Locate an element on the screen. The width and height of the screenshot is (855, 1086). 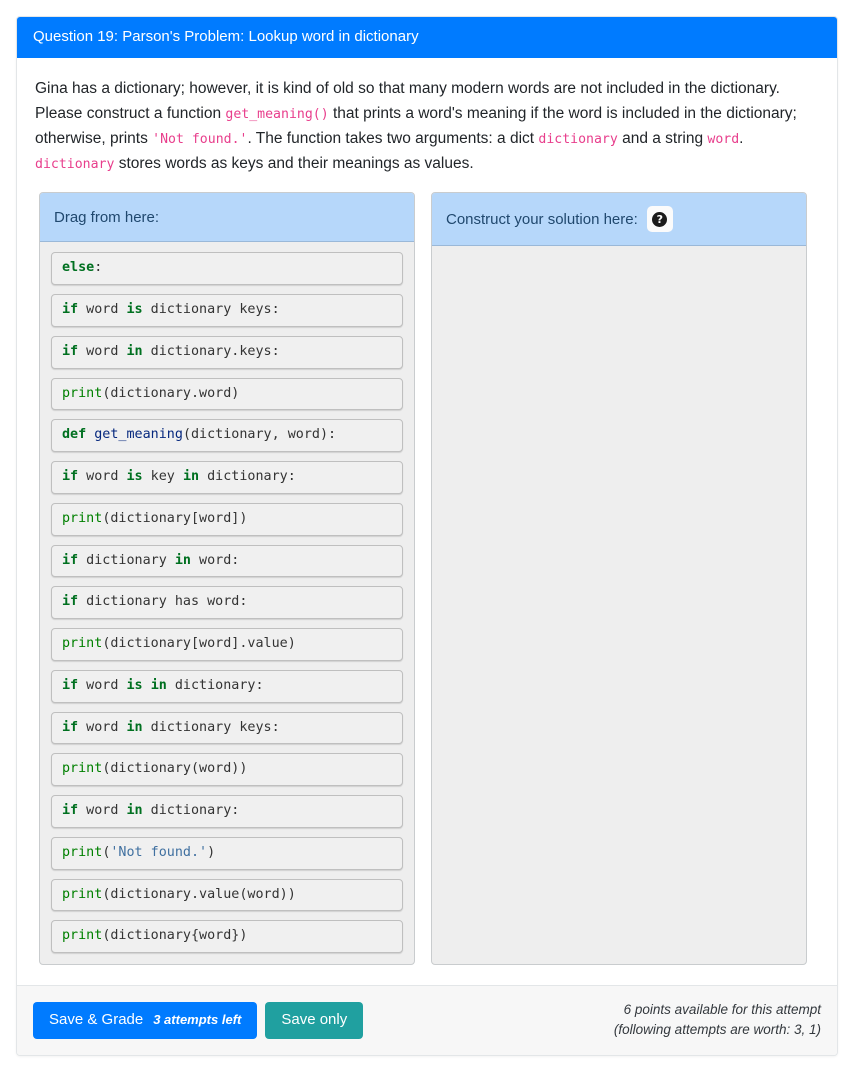
source-code-block: print(dictionary[word].value) is located at coordinates (227, 644).